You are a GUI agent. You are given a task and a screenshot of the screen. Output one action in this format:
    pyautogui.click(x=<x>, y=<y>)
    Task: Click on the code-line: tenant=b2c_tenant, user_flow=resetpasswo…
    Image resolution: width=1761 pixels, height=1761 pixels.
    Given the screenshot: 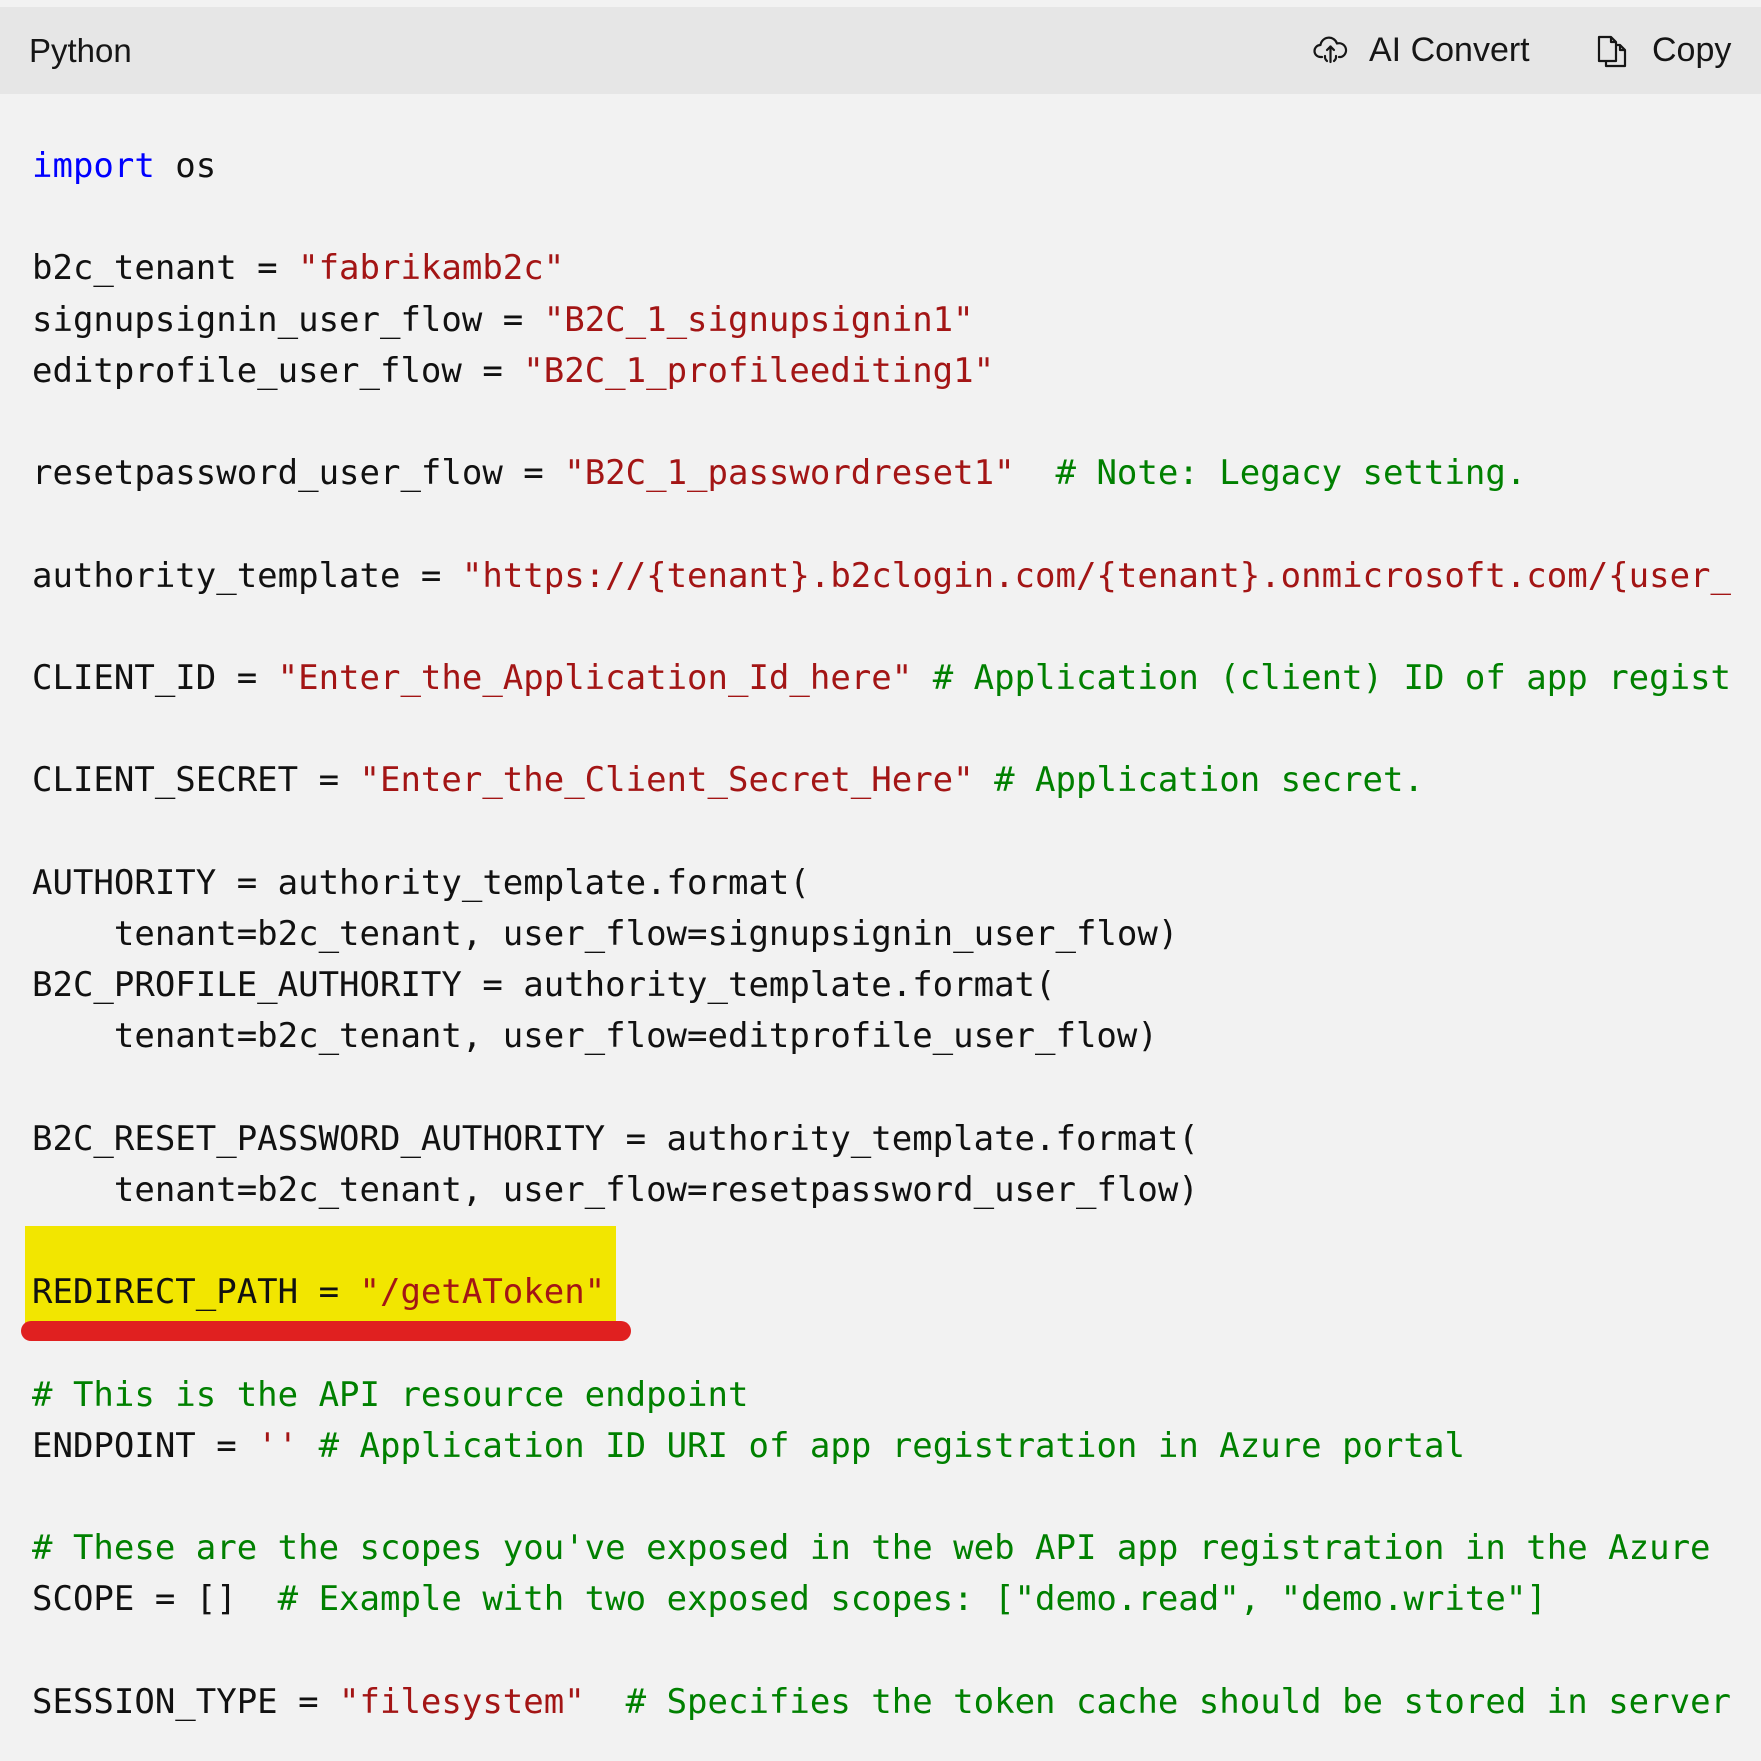 What is the action you would take?
    pyautogui.click(x=881, y=1190)
    